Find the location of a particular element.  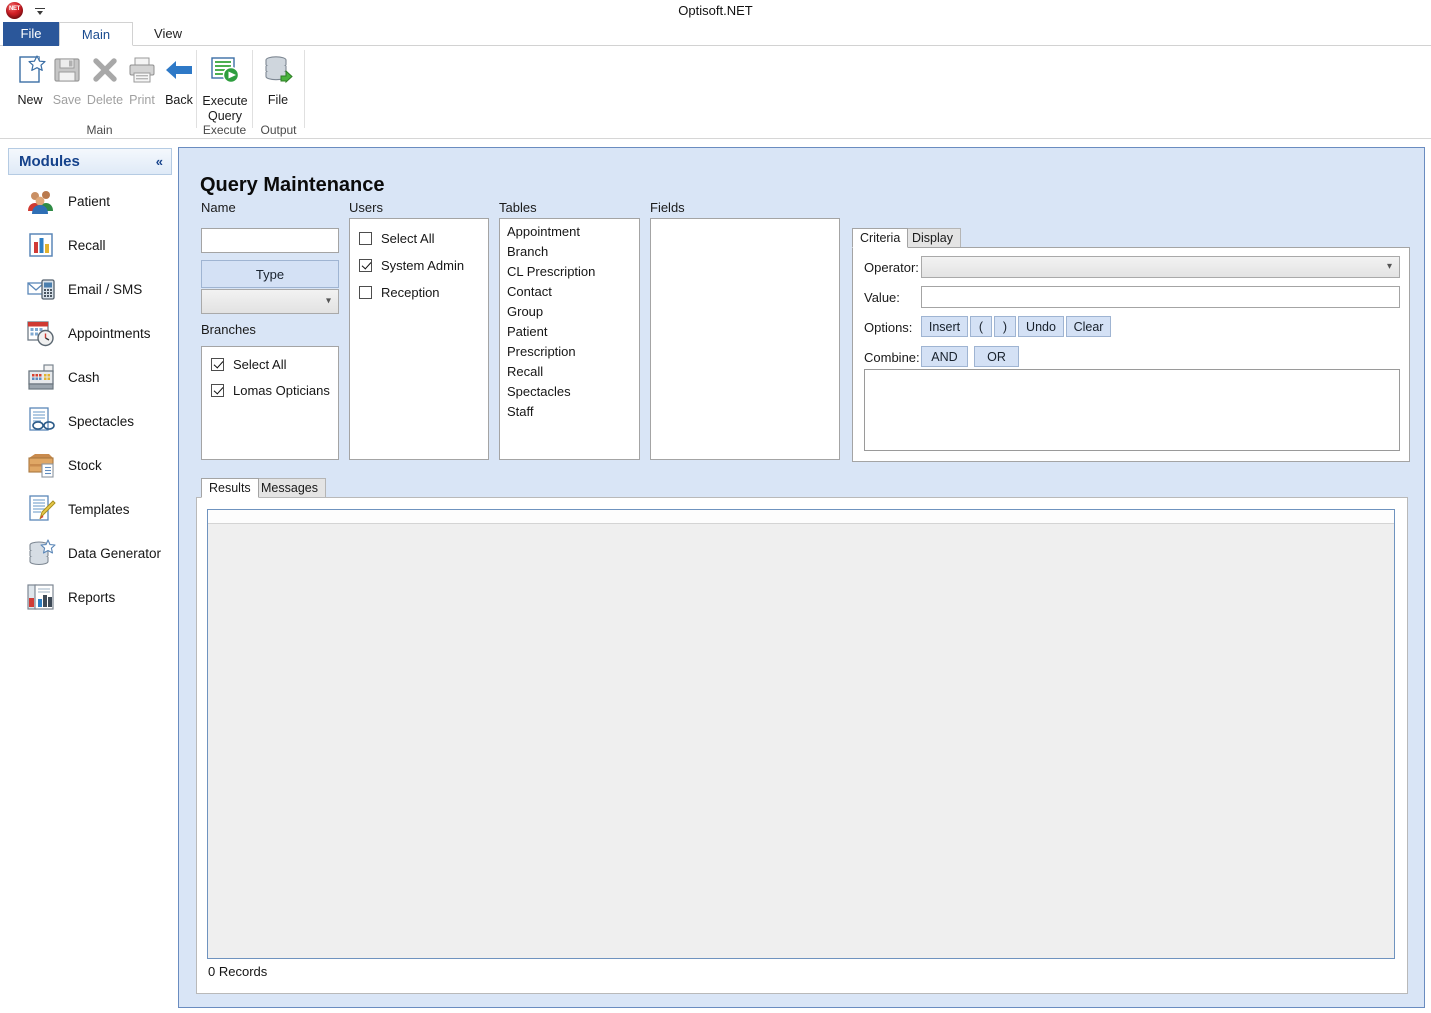

sidebar-item-recall: Recall is located at coordinates (90, 245).